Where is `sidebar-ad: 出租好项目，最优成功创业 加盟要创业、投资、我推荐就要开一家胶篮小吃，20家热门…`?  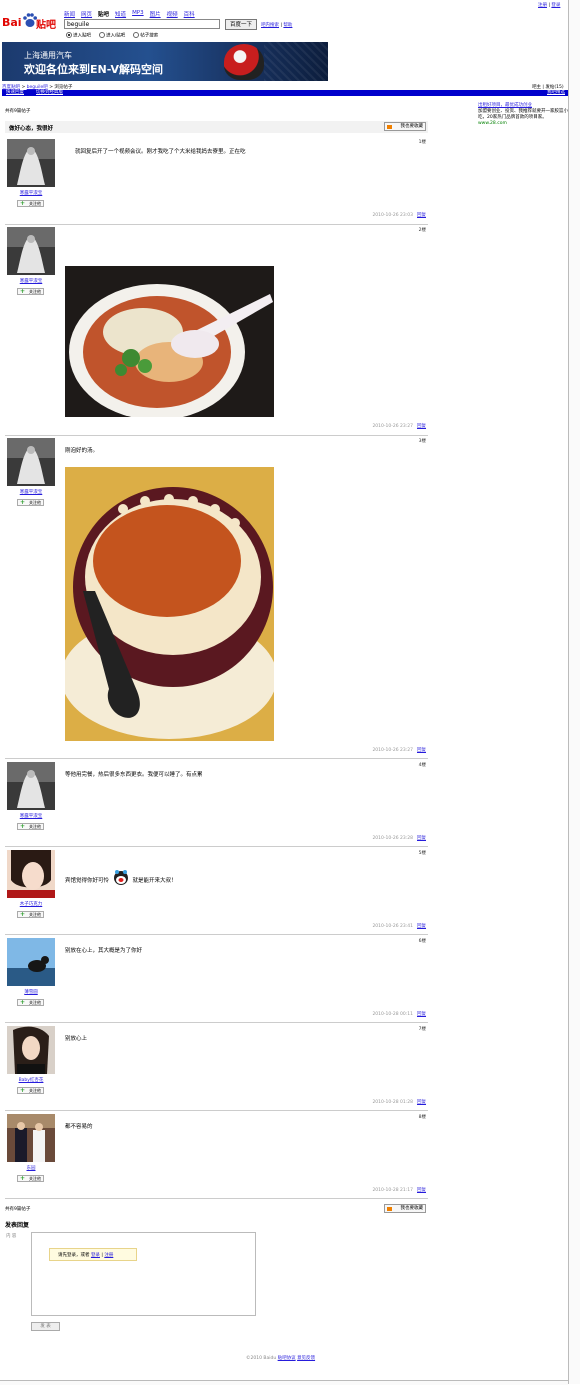 sidebar-ad: 出租好项目，最优成功创业 加盟要创业、投资、我推荐就要开一家胶篮小吃，20家热门… is located at coordinates (523, 115).